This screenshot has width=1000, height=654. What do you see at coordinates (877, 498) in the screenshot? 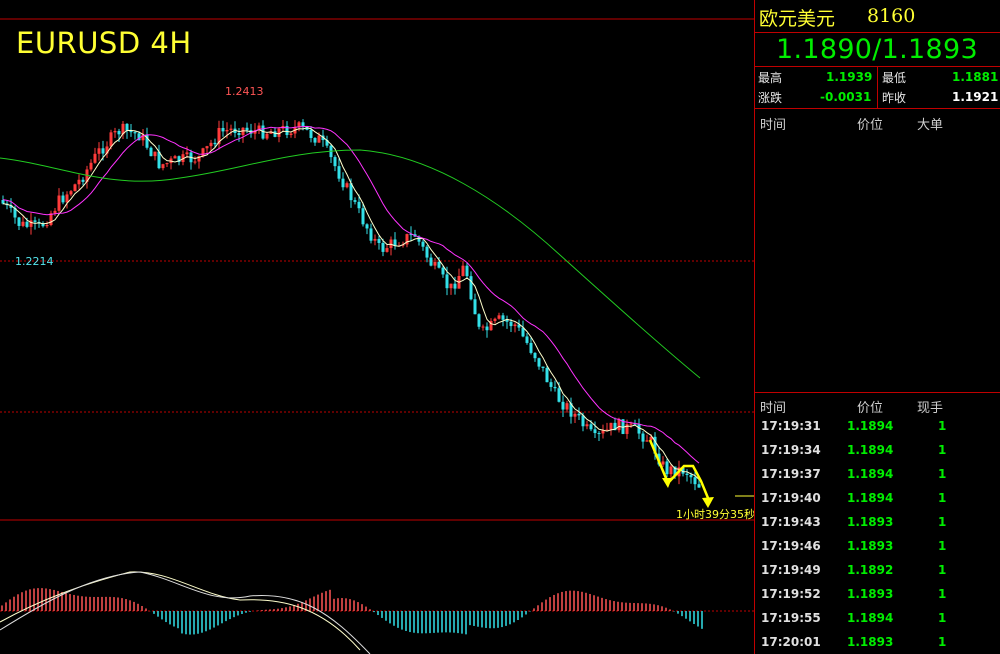
I see `tick-row: 17:19:40 1.1894 1` at bounding box center [877, 498].